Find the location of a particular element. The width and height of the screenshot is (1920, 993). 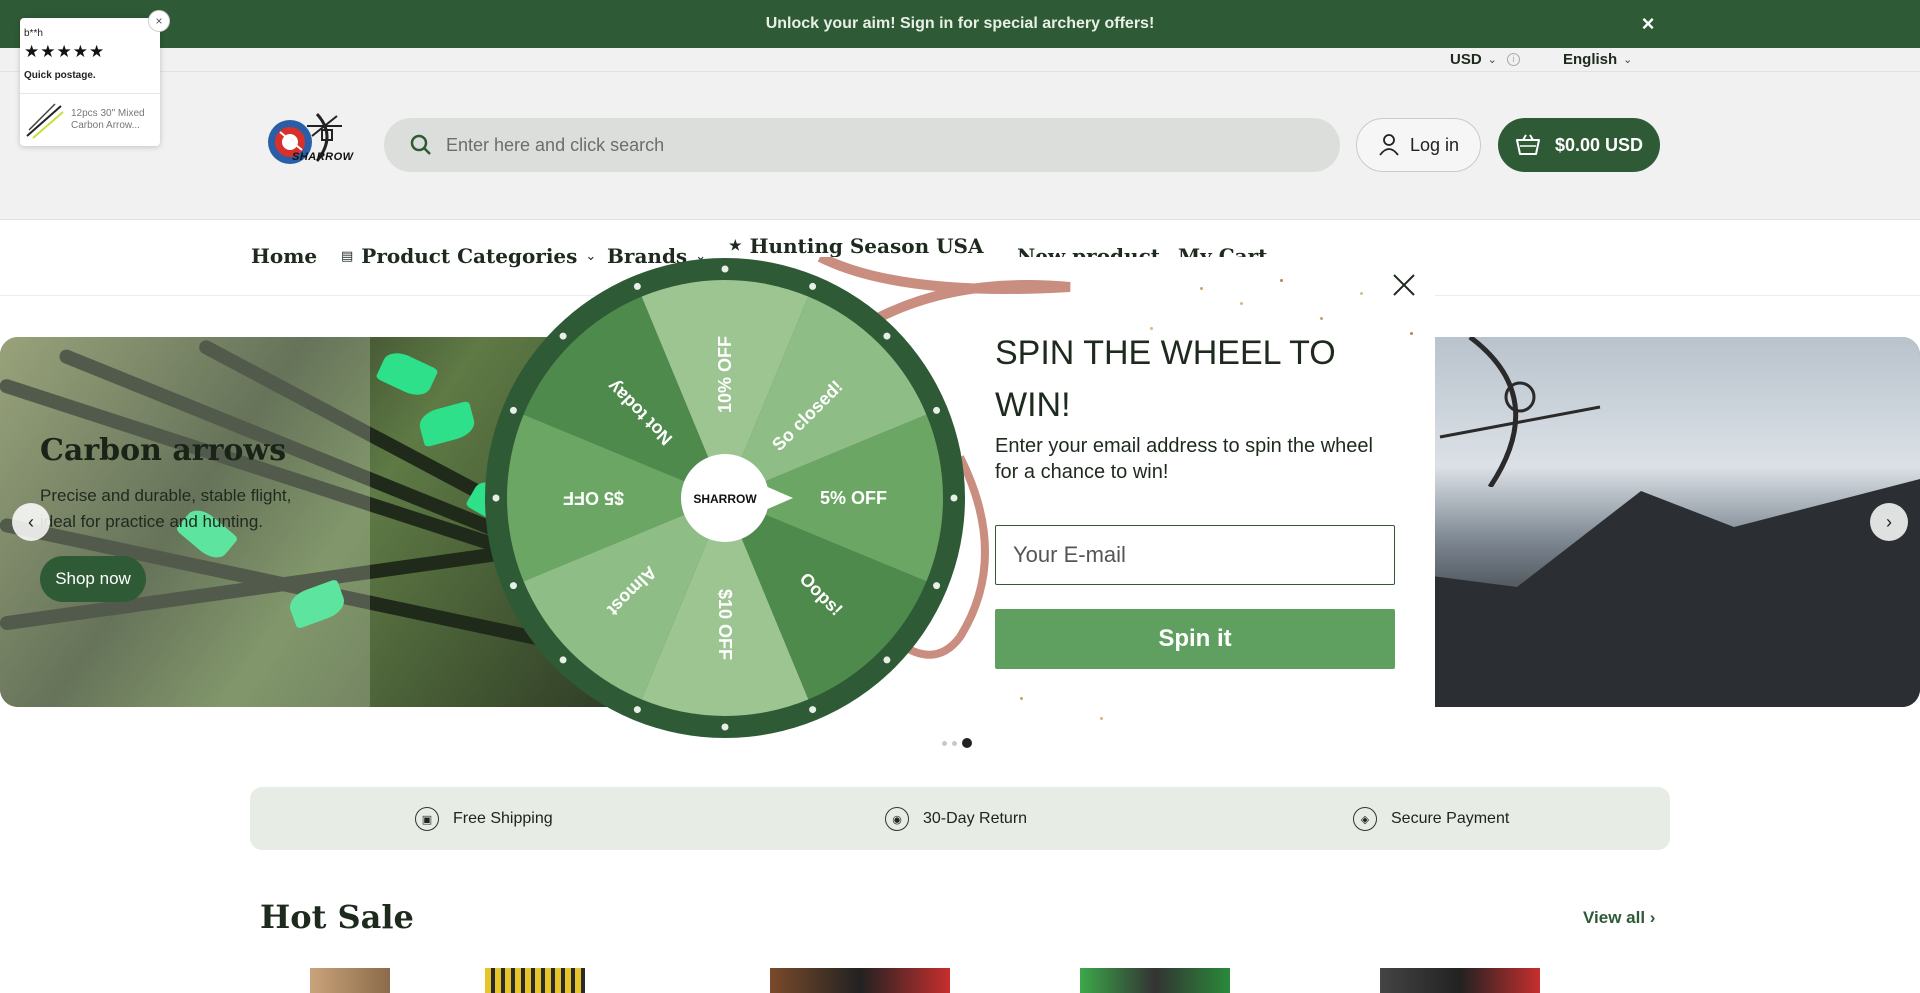

spin-button: Spin it is located at coordinates (1195, 639).